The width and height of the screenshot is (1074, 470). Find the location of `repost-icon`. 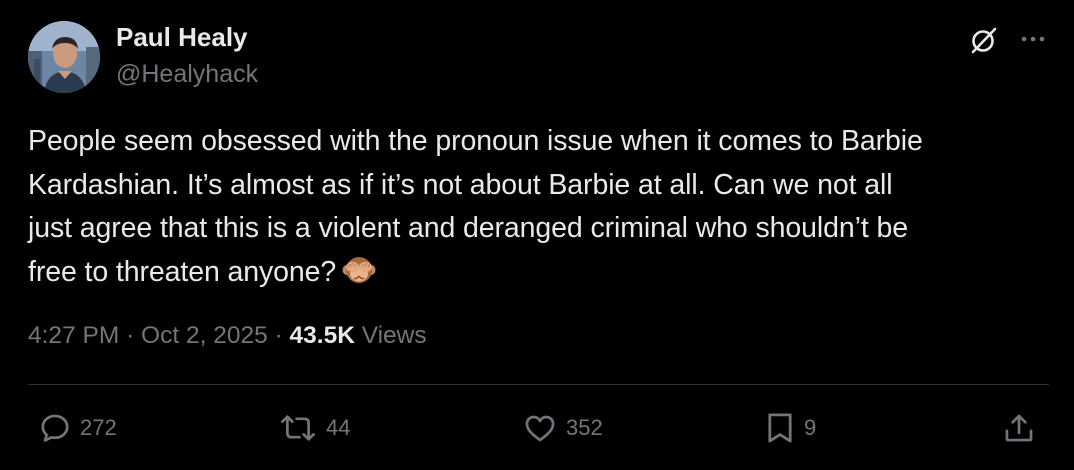

repost-icon is located at coordinates (298, 428).